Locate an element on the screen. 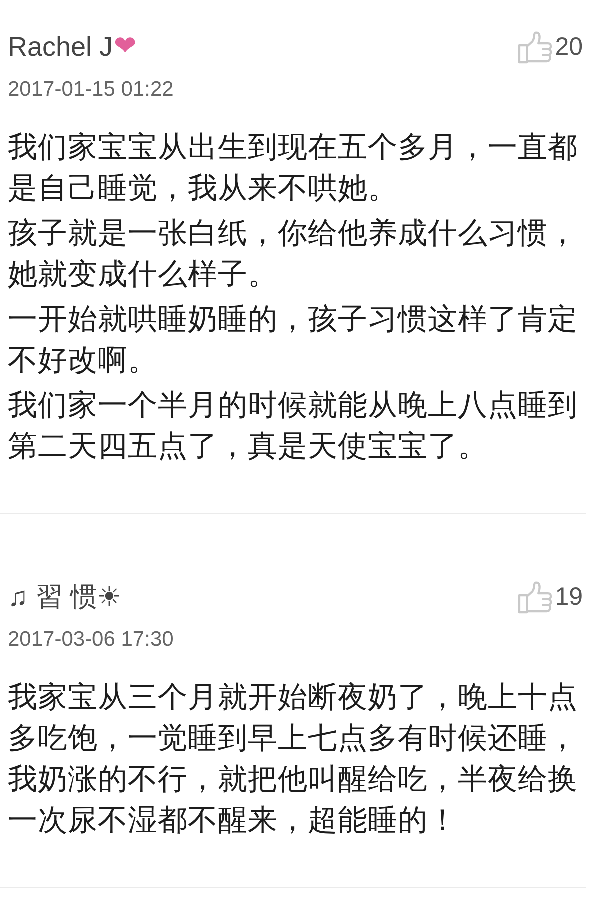 This screenshot has width=600, height=918. comment-text: 我们家一个半月的时候就能从晚上八点睡到第二天四五点了，真是天使宝宝了。 is located at coordinates (293, 426).